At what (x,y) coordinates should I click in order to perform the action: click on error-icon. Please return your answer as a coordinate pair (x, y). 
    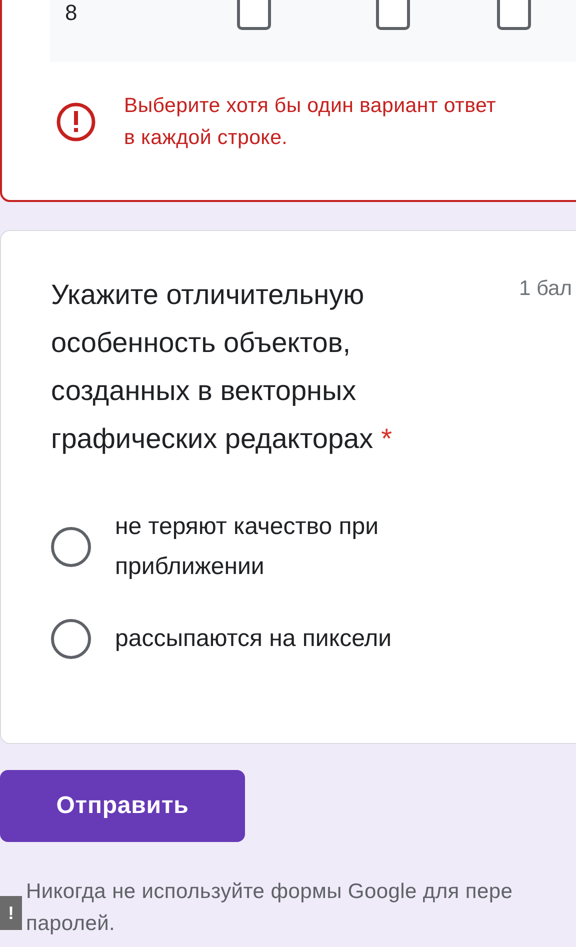
    Looking at the image, I should click on (76, 122).